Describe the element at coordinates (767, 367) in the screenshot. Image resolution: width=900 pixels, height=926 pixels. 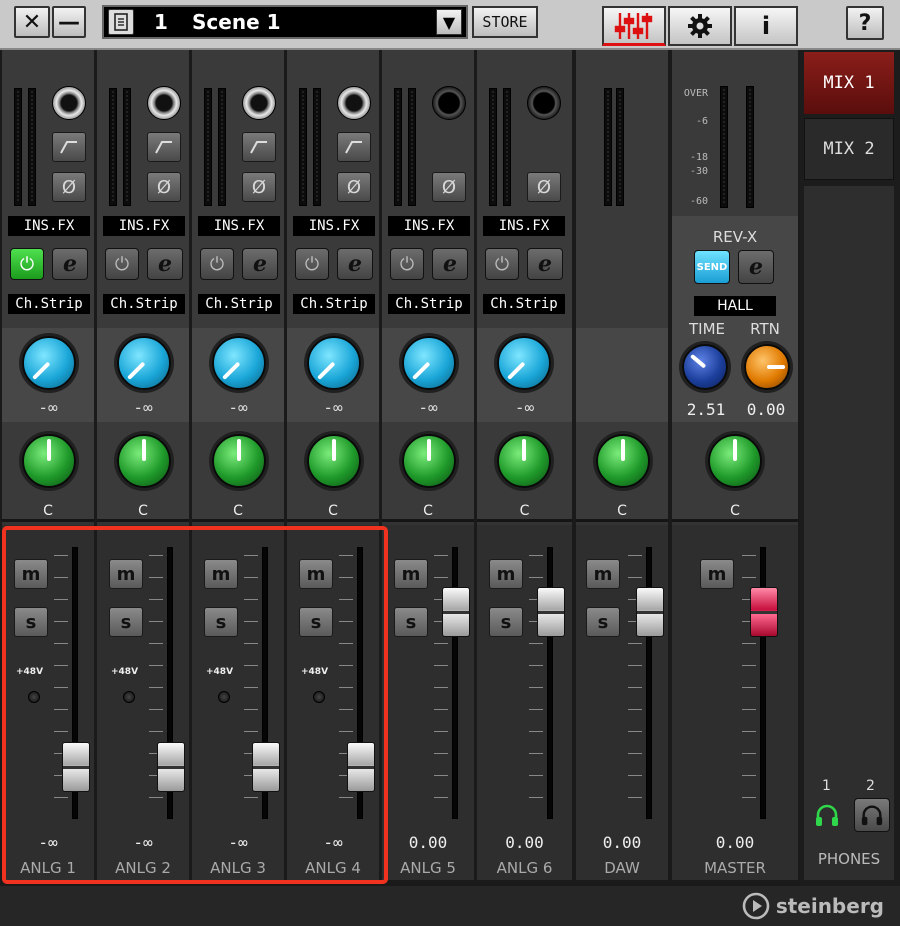
I see `reverb-return-knob` at that location.